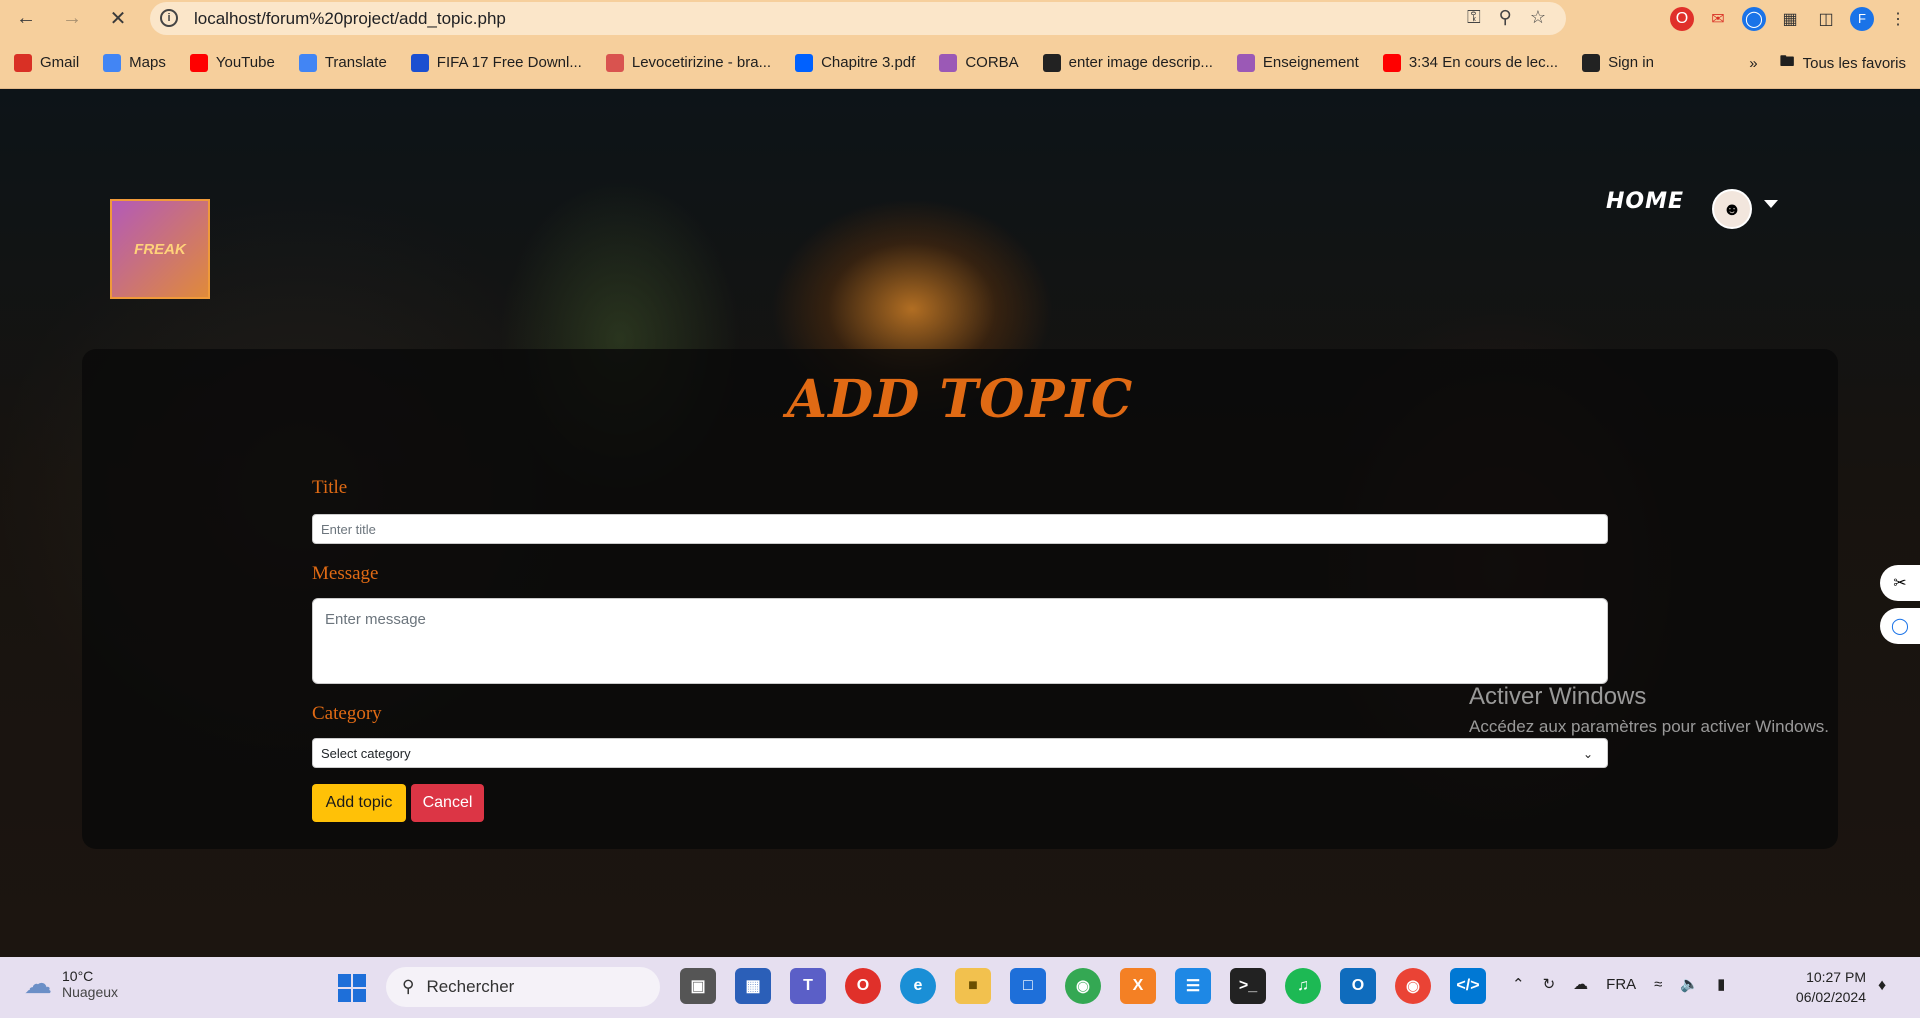 The width and height of the screenshot is (1920, 1018). What do you see at coordinates (1900, 626) in the screenshot?
I see `chat-bubble-icon: ◯` at bounding box center [1900, 626].